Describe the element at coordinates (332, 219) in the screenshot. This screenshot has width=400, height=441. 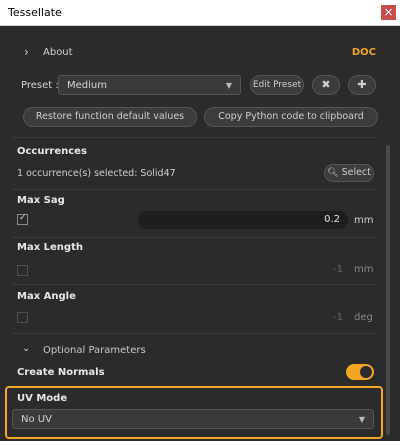
I see `max-sag-value: 0.2` at that location.